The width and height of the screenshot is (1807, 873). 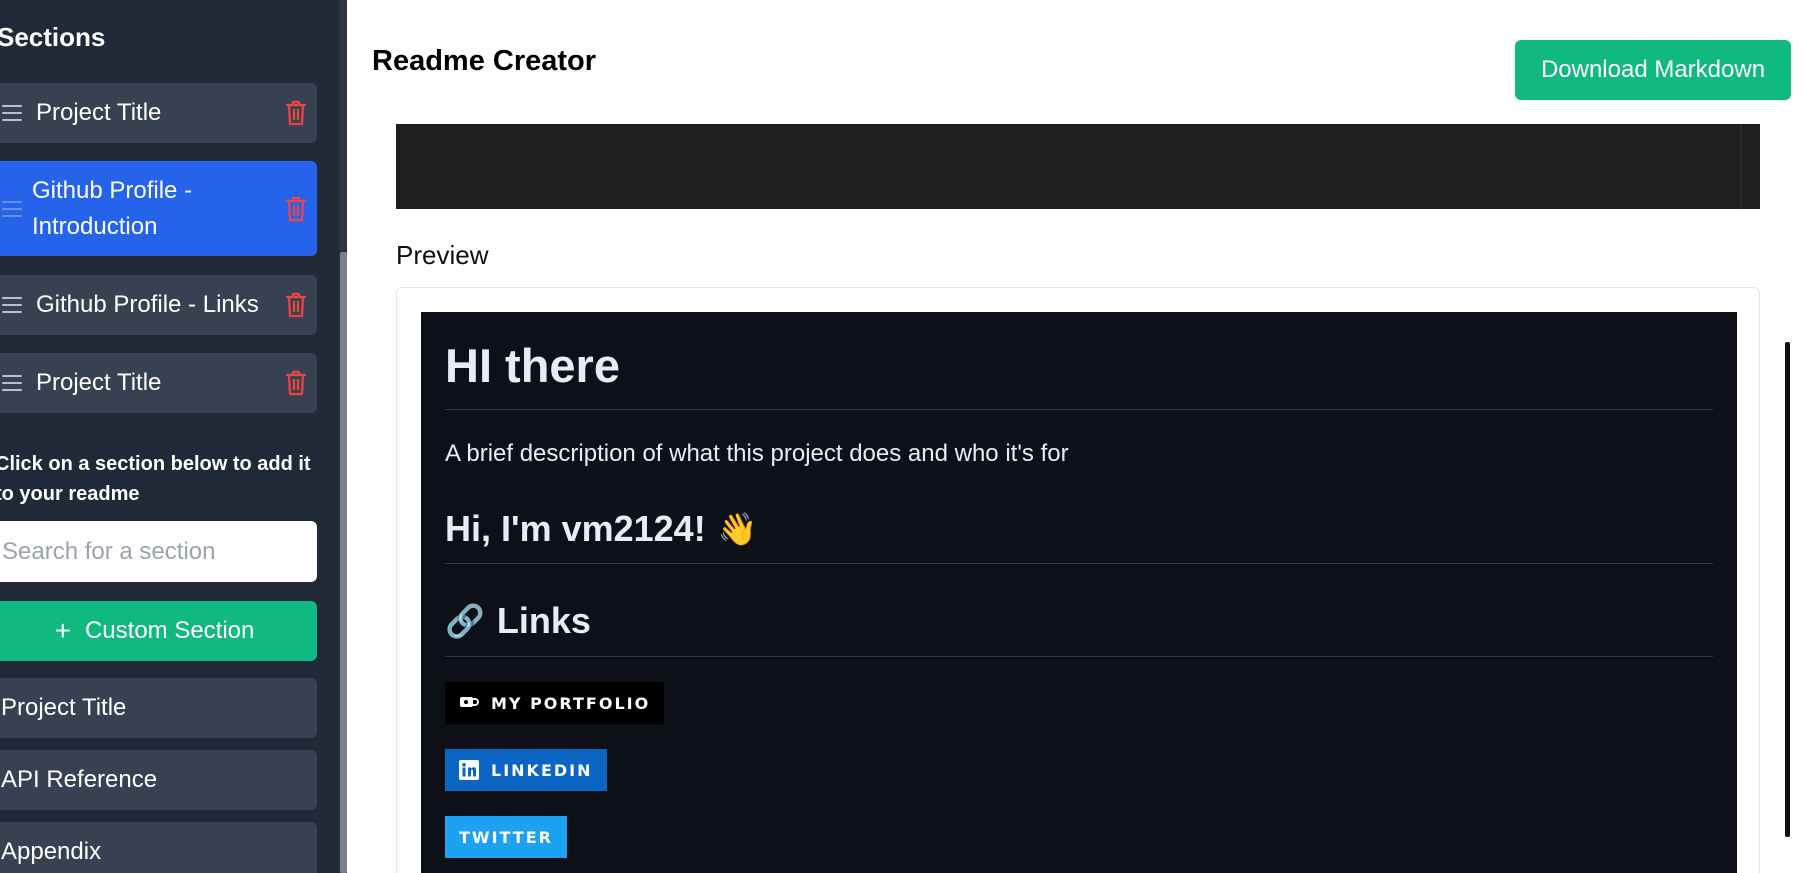 What do you see at coordinates (571, 703) in the screenshot?
I see `badge-label: MY PORTFOLIO` at bounding box center [571, 703].